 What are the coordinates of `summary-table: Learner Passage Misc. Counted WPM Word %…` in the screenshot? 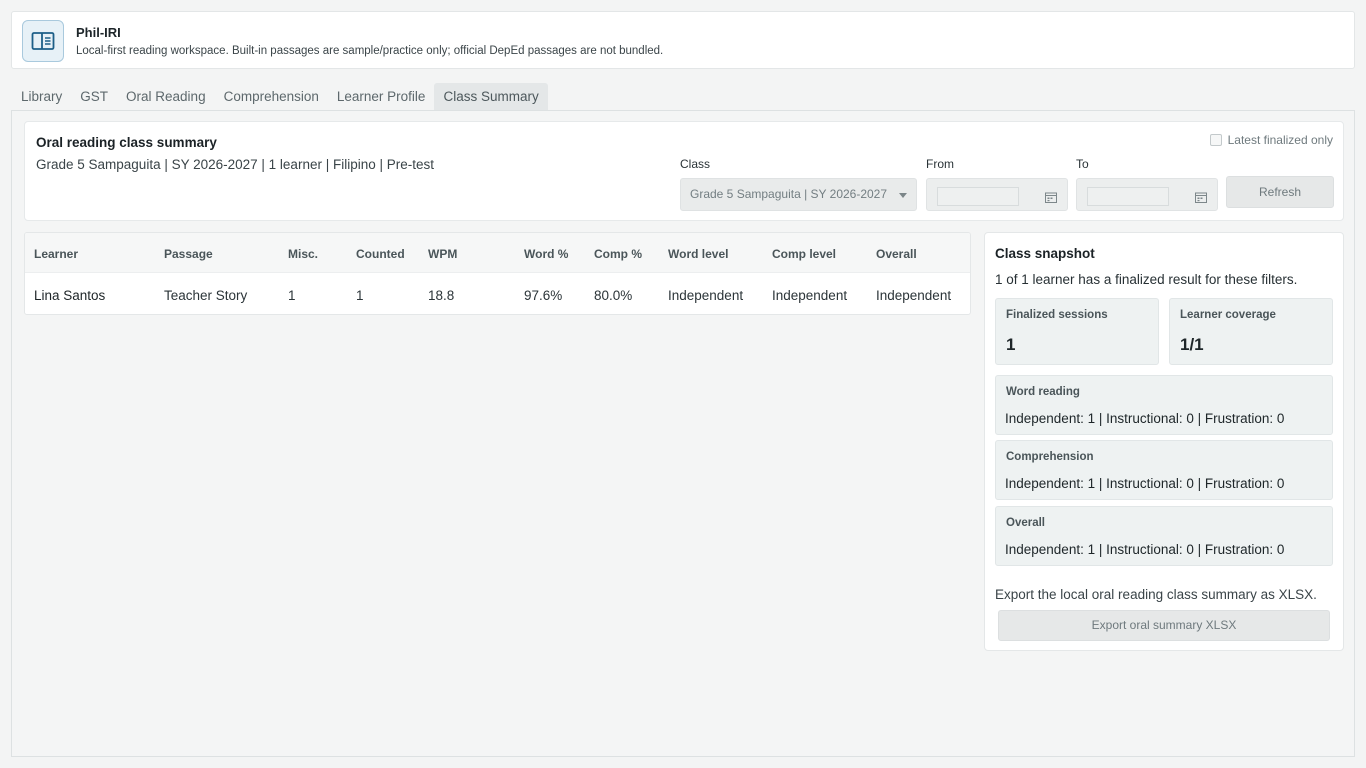 It's located at (497, 273).